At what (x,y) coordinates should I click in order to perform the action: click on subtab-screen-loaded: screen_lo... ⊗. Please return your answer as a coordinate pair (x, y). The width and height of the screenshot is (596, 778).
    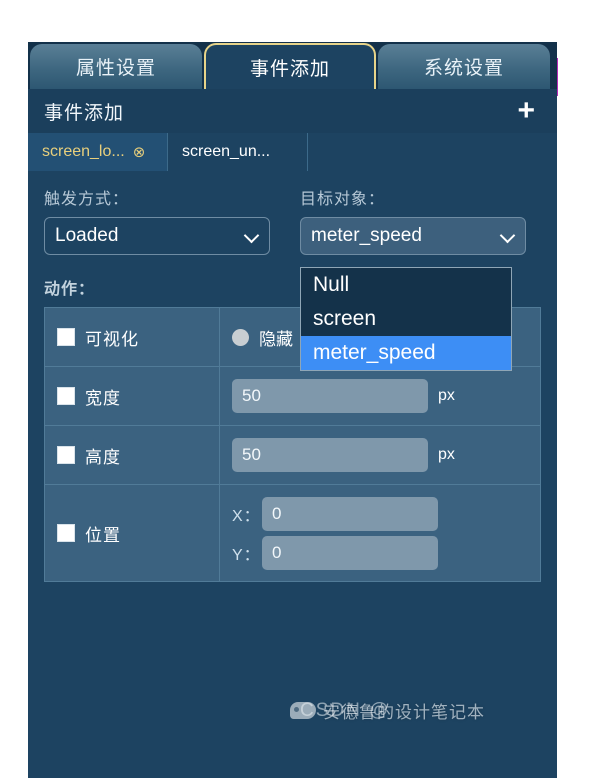
    Looking at the image, I should click on (98, 152).